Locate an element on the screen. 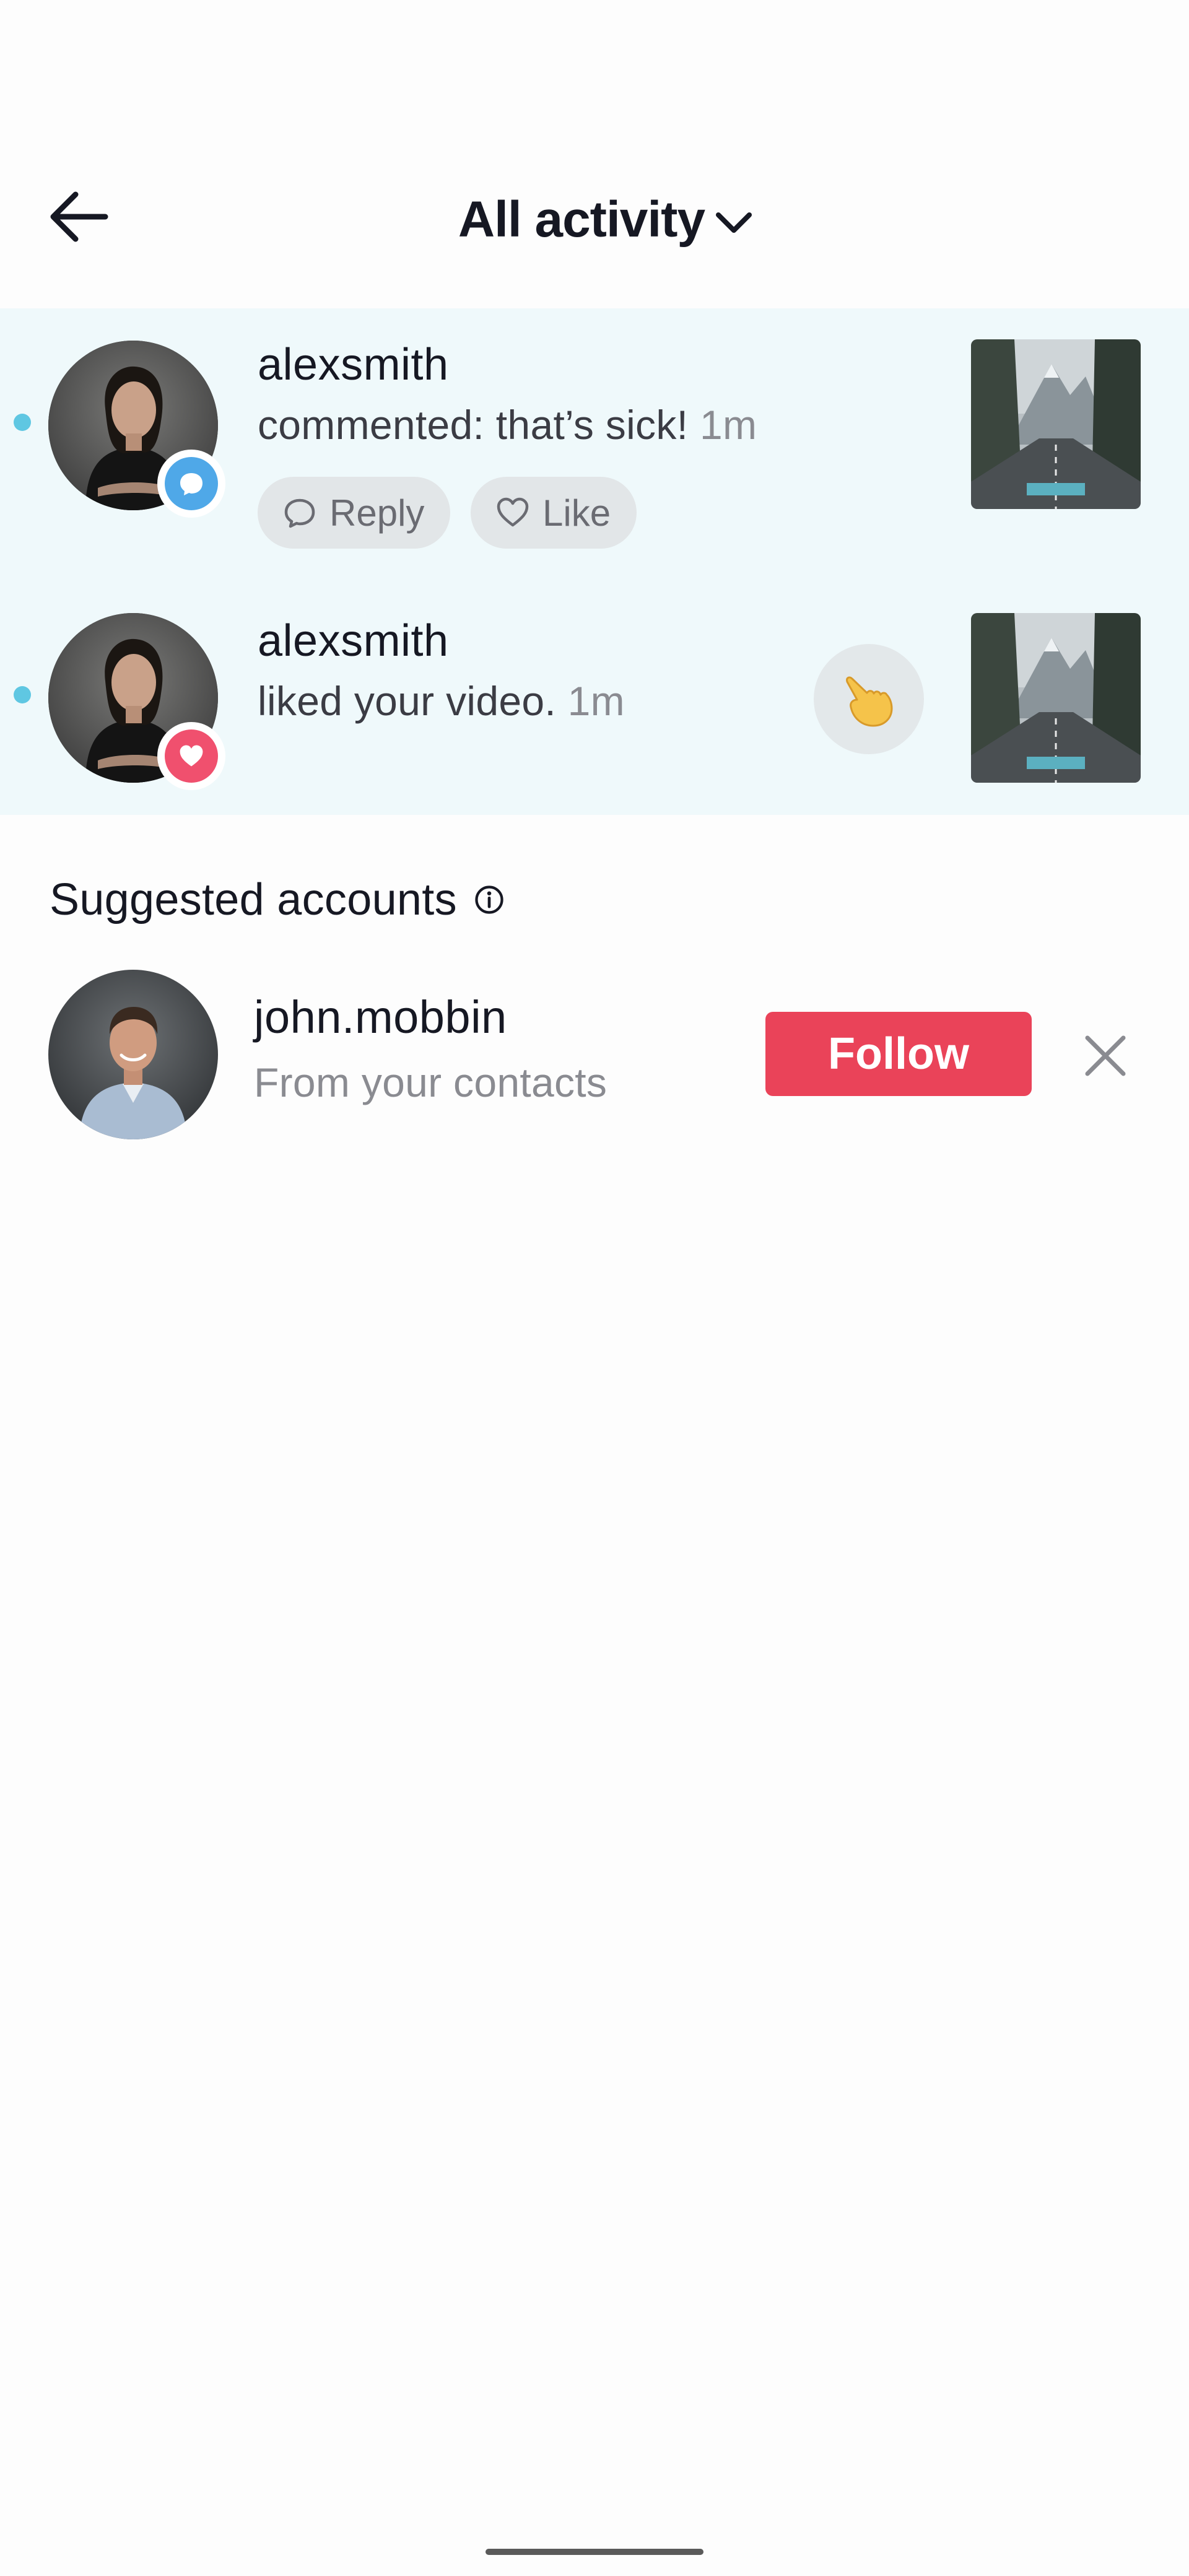  like-badge is located at coordinates (191, 756).